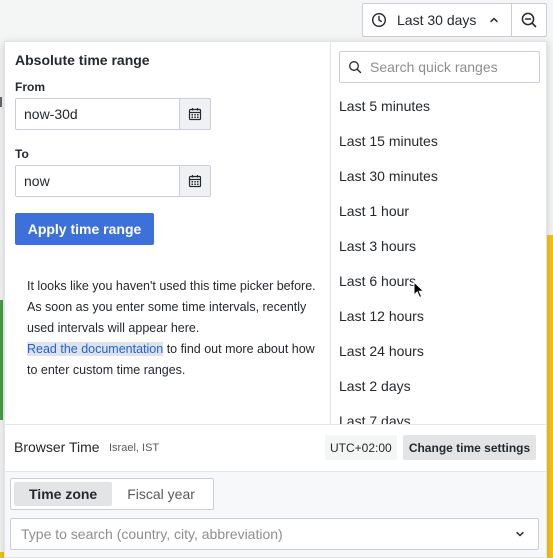  I want to click on to-calendar-button, so click(195, 181).